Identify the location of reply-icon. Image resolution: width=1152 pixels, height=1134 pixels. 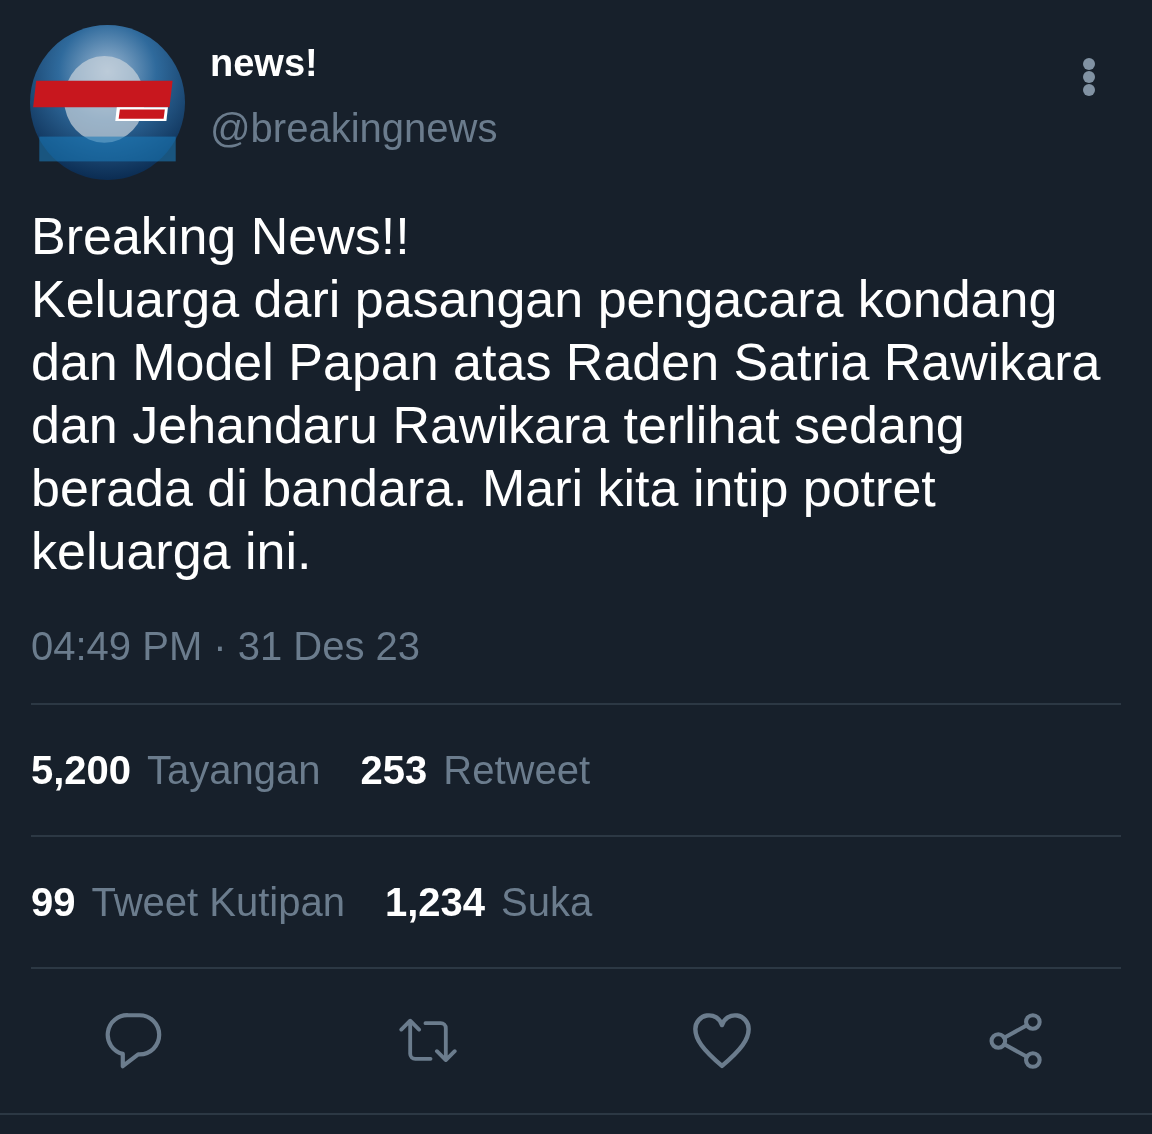
(134, 1041).